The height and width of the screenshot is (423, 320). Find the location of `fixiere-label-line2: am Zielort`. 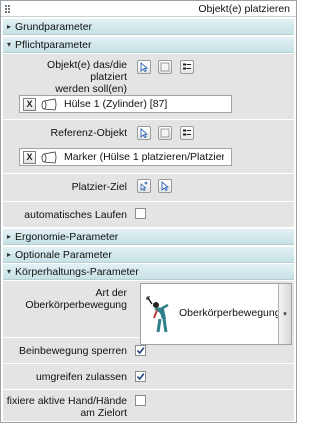

fixiere-label-line2: am Zielort is located at coordinates (103, 413).